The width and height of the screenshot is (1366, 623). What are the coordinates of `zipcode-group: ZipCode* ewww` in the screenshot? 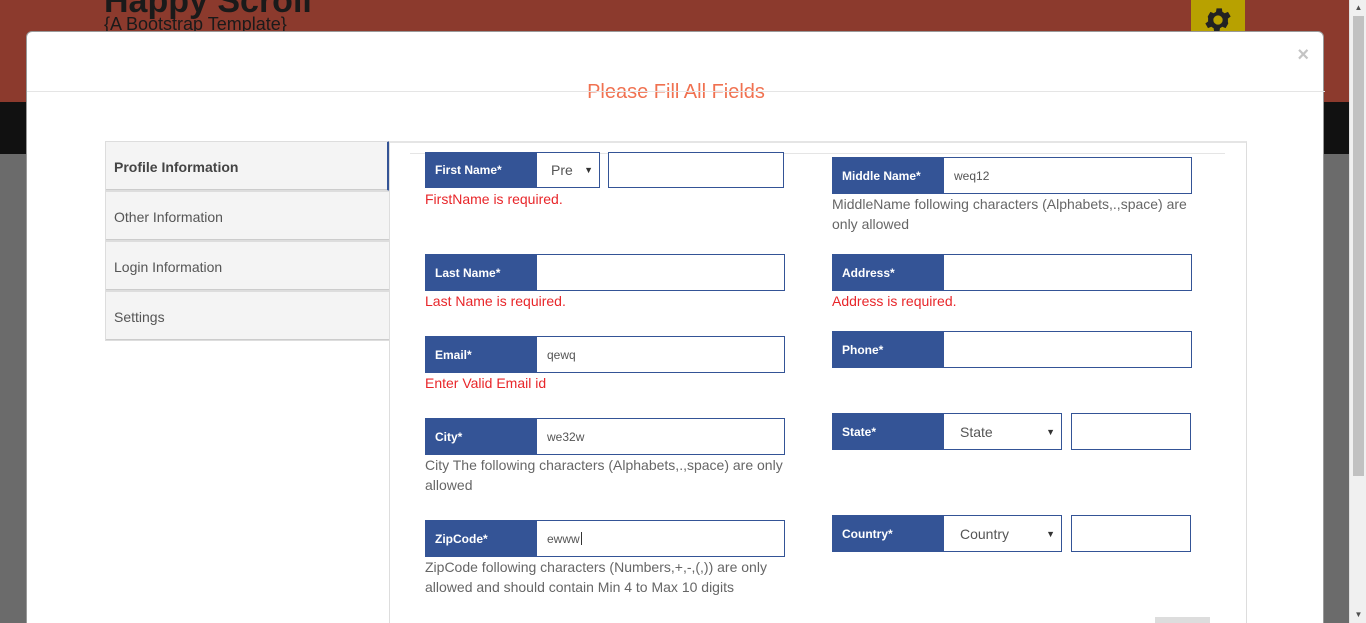 It's located at (605, 538).